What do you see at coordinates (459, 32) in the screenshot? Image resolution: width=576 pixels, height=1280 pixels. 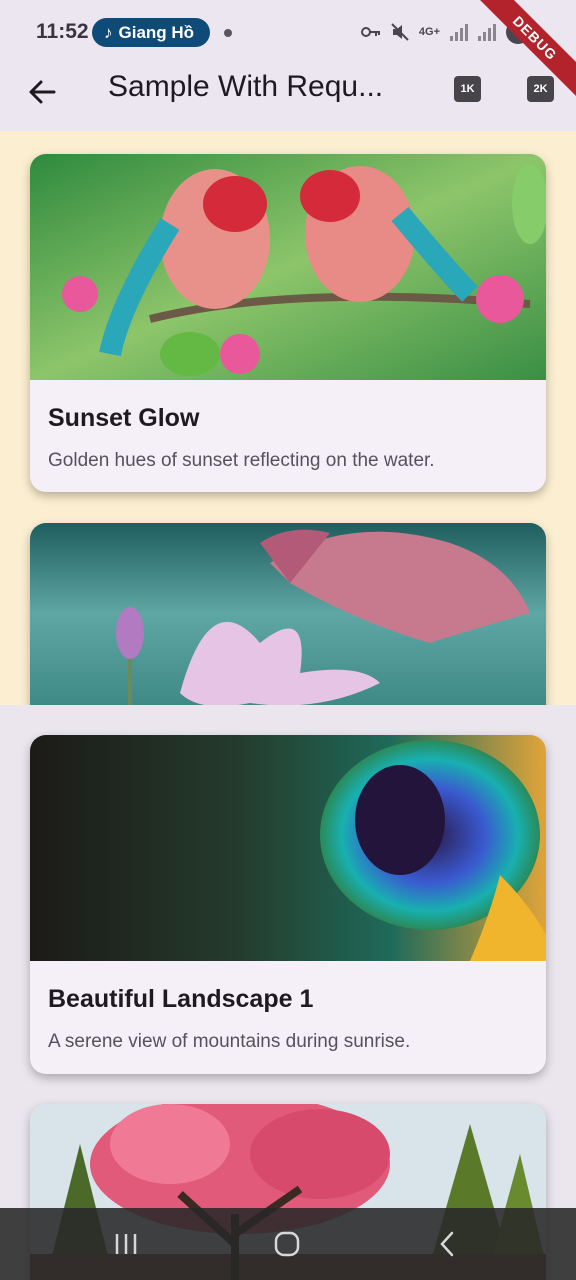 I see `signal-icon` at bounding box center [459, 32].